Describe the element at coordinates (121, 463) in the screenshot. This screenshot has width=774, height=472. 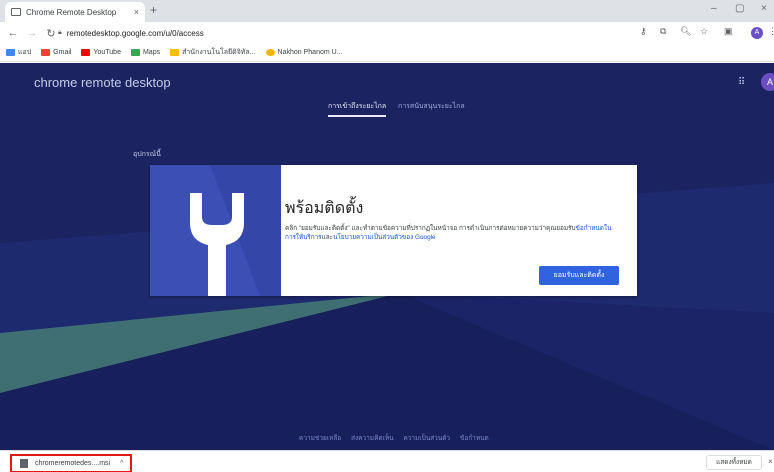
I see `chevron-up-icon: ^` at that location.